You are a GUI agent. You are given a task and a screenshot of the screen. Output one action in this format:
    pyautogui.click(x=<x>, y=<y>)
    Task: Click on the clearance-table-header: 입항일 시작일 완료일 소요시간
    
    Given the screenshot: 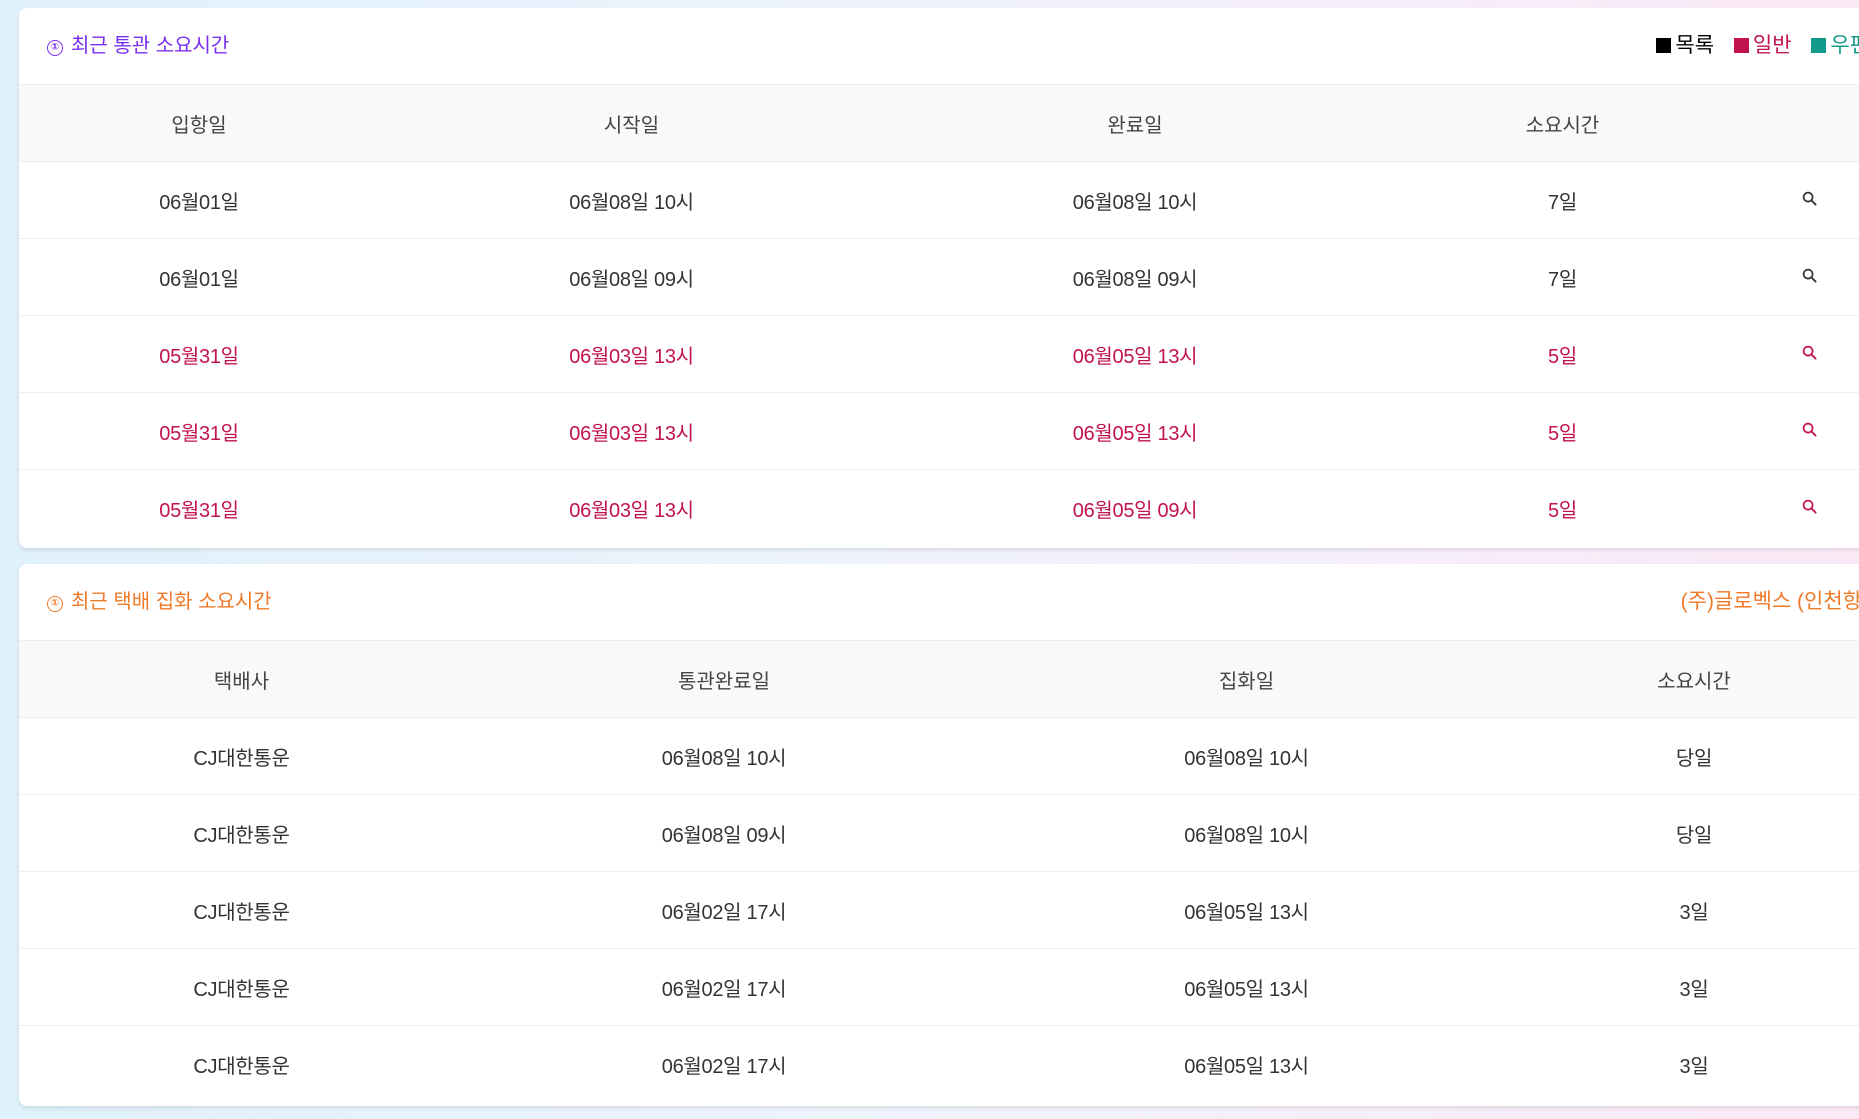 What is the action you would take?
    pyautogui.click(x=939, y=123)
    